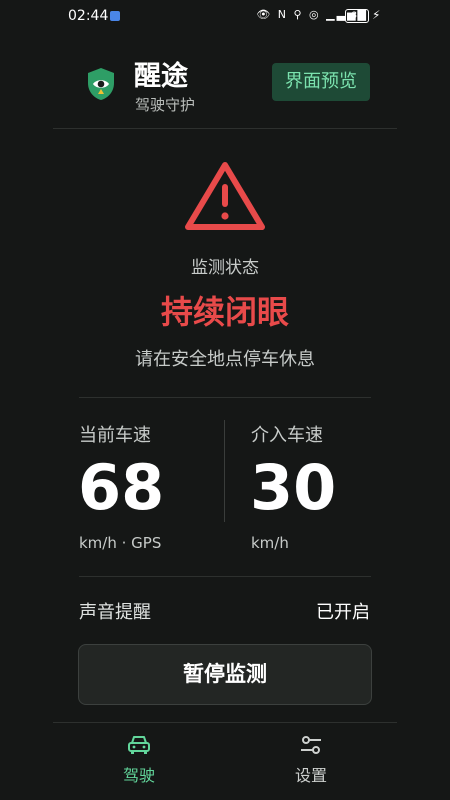  What do you see at coordinates (225, 761) in the screenshot?
I see `bottom-nav: 驾驶 设置` at bounding box center [225, 761].